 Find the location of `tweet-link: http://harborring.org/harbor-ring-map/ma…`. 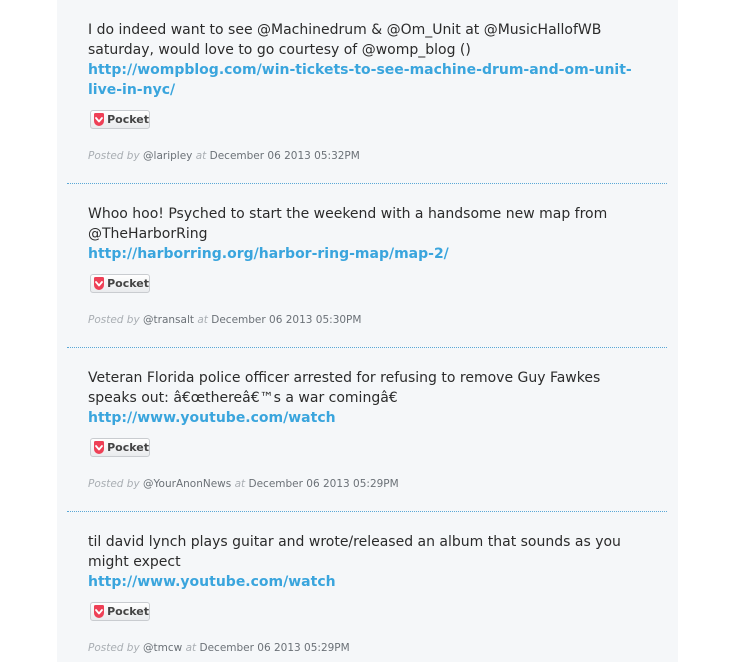

tweet-link: http://harborring.org/harbor-ring-map/ma… is located at coordinates (368, 254).